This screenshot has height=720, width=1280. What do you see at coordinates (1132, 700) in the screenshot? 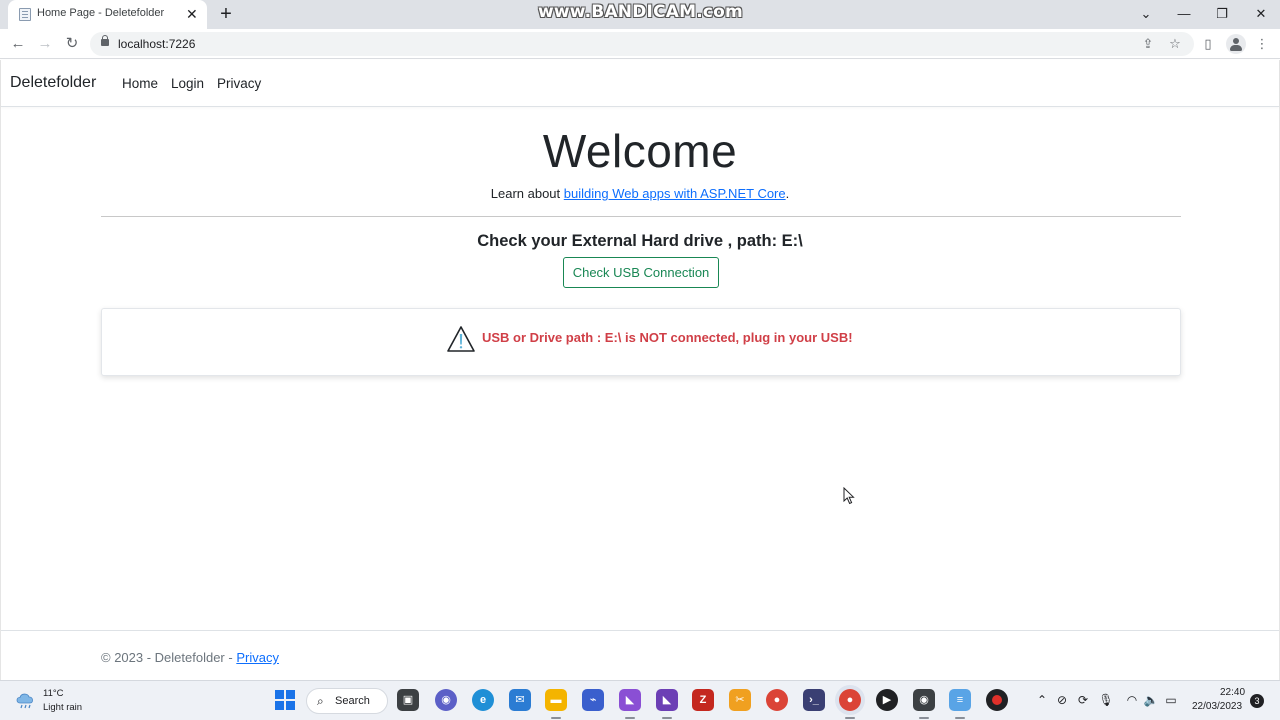
I see `wifi-icon: ◠` at bounding box center [1132, 700].